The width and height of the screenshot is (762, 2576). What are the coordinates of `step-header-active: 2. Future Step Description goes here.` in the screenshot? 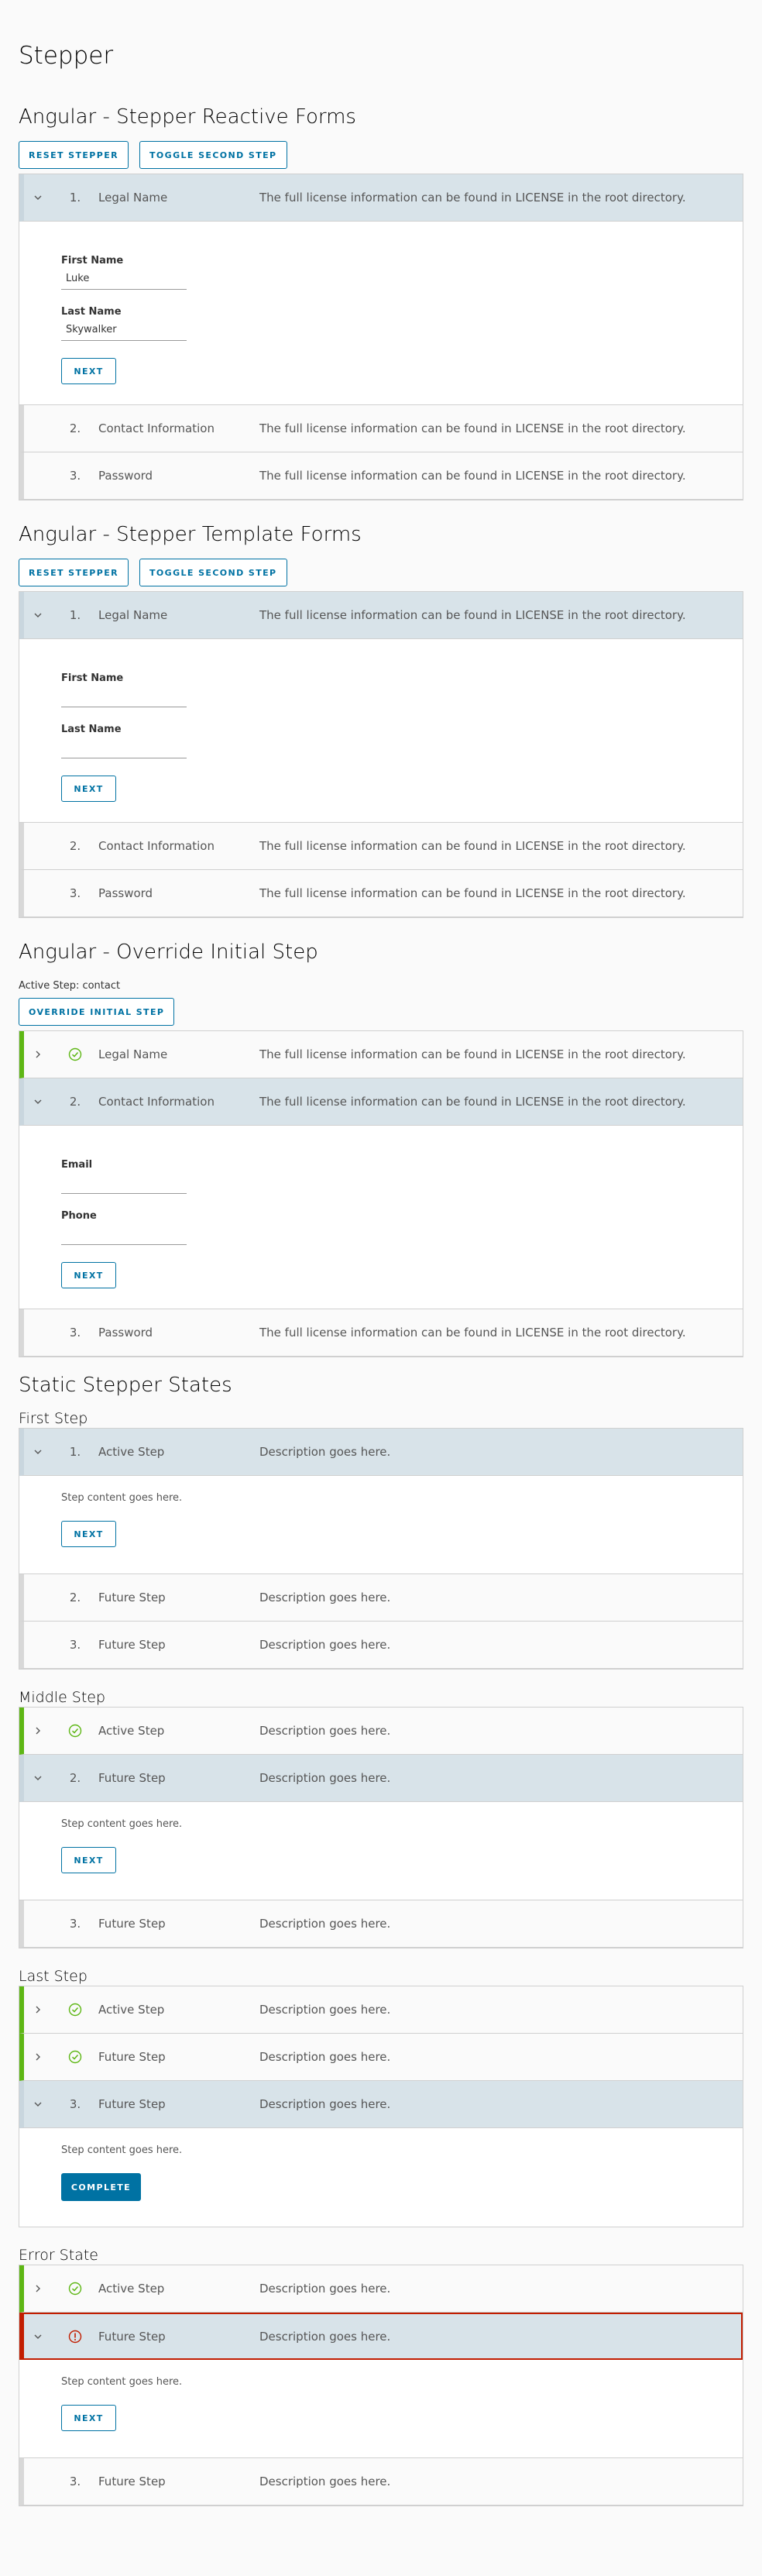 It's located at (381, 1778).